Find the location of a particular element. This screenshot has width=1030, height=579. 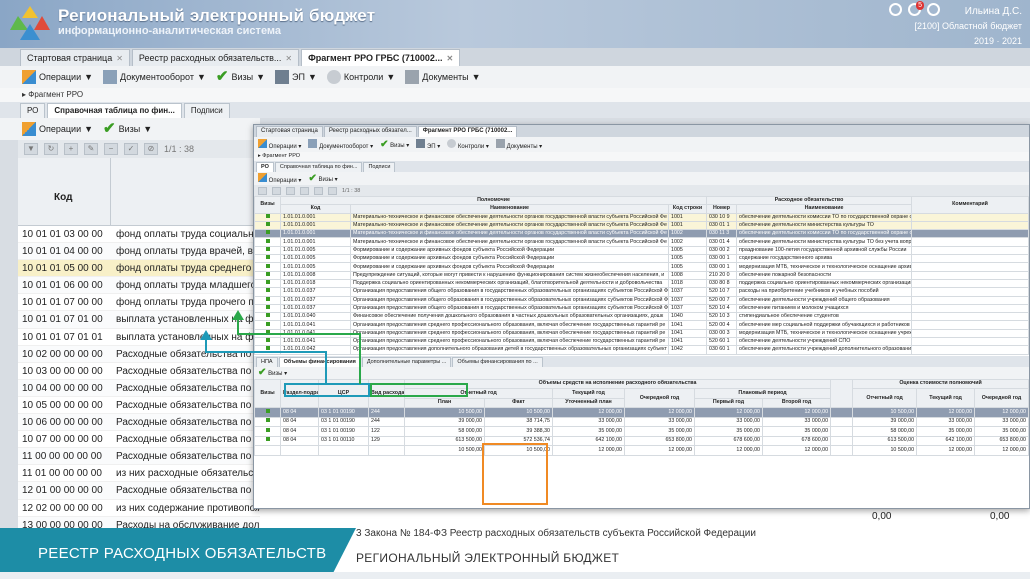

col-e-cur: Текущий год is located at coordinates (946, 398).